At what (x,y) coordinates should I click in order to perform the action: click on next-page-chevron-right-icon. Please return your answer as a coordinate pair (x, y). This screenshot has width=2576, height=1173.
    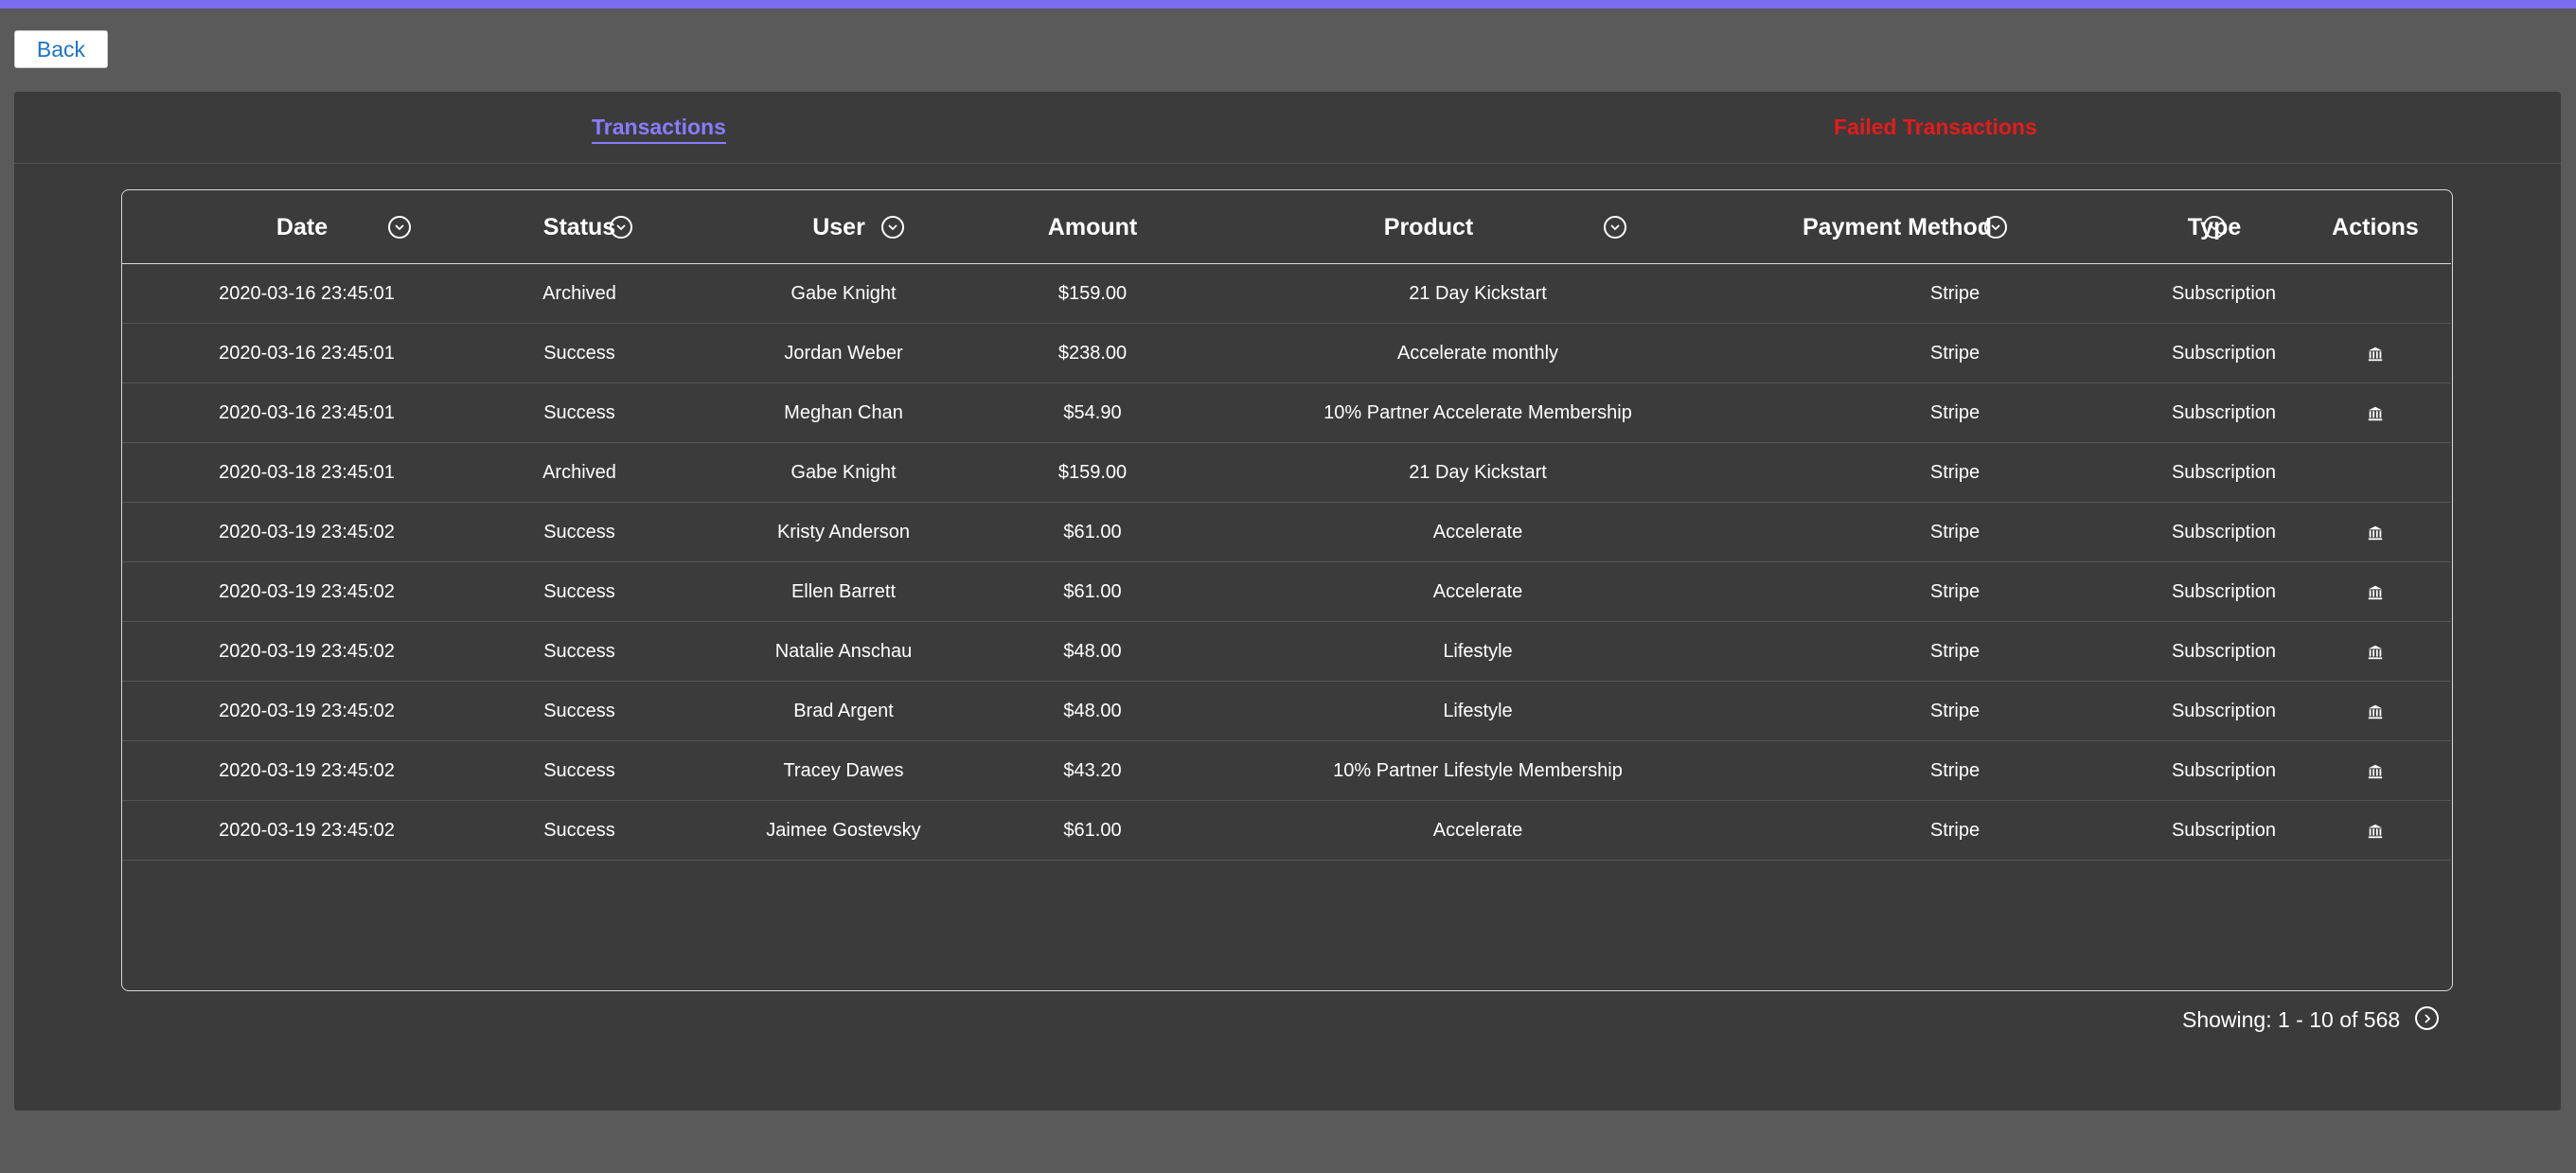
    Looking at the image, I should click on (2427, 1018).